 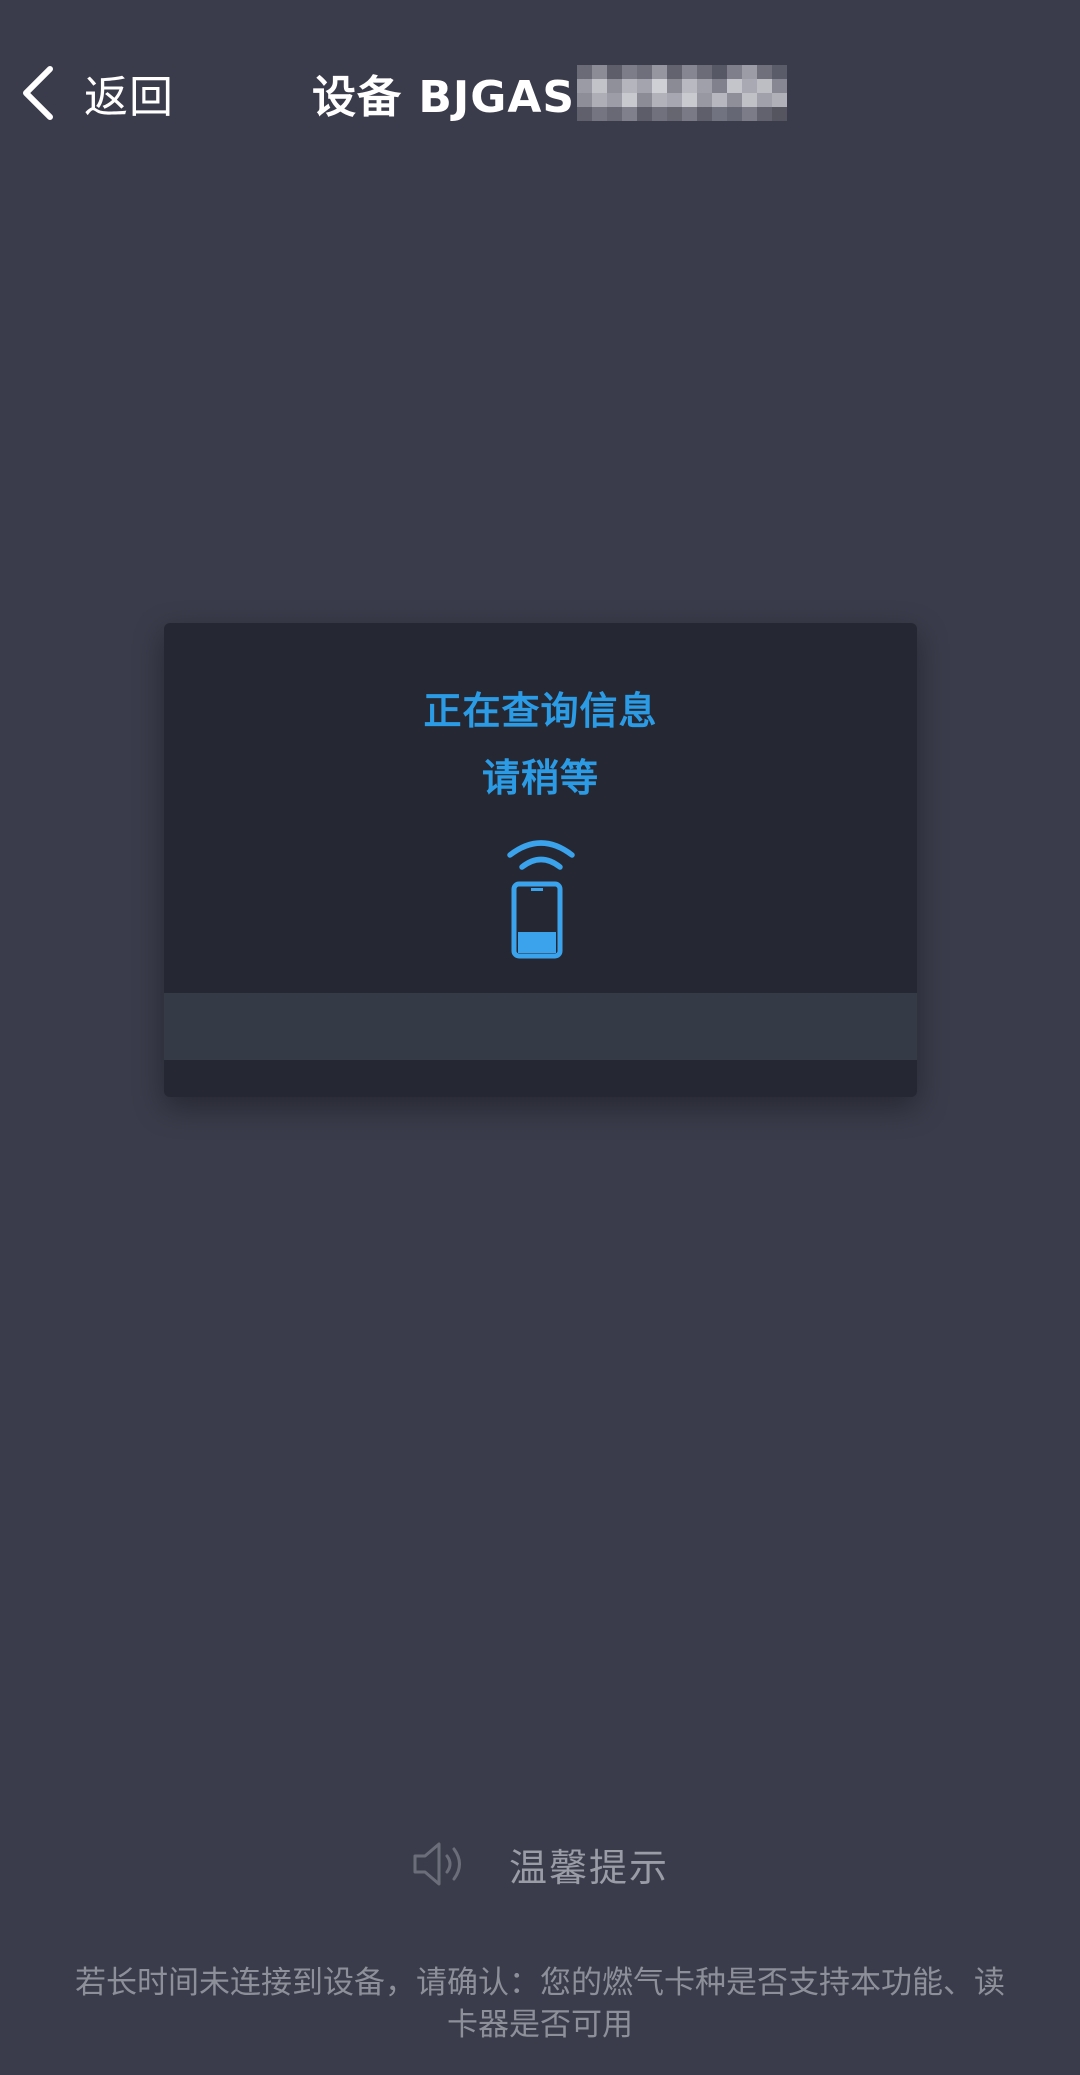 What do you see at coordinates (588, 1867) in the screenshot?
I see `tip-title: 温馨提示` at bounding box center [588, 1867].